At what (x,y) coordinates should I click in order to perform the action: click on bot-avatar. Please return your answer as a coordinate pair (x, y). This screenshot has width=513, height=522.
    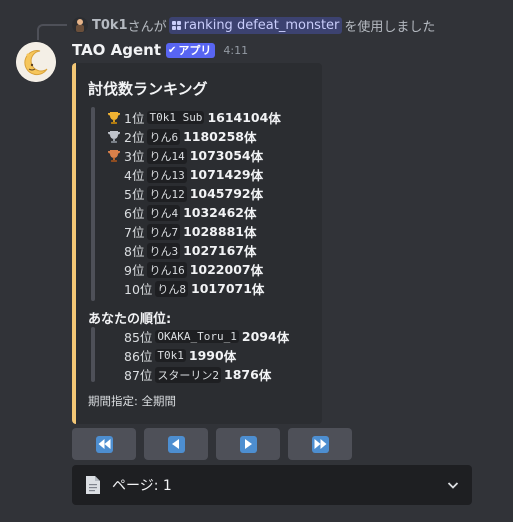
    Looking at the image, I should click on (36, 62).